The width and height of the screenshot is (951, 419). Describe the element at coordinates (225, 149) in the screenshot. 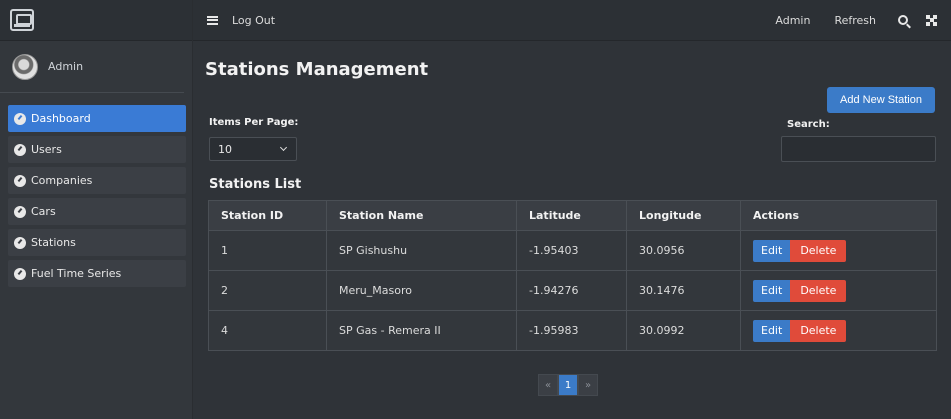

I see `items-per-page-value: 10` at that location.